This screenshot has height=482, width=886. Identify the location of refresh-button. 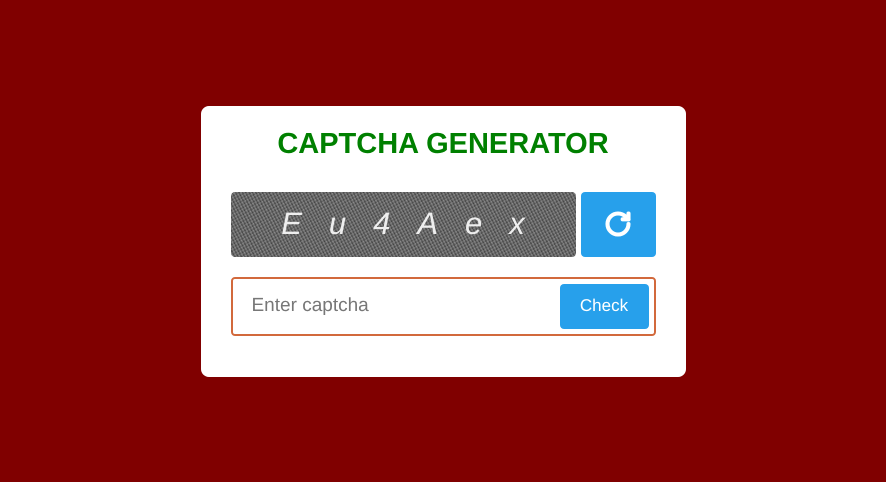
(618, 224).